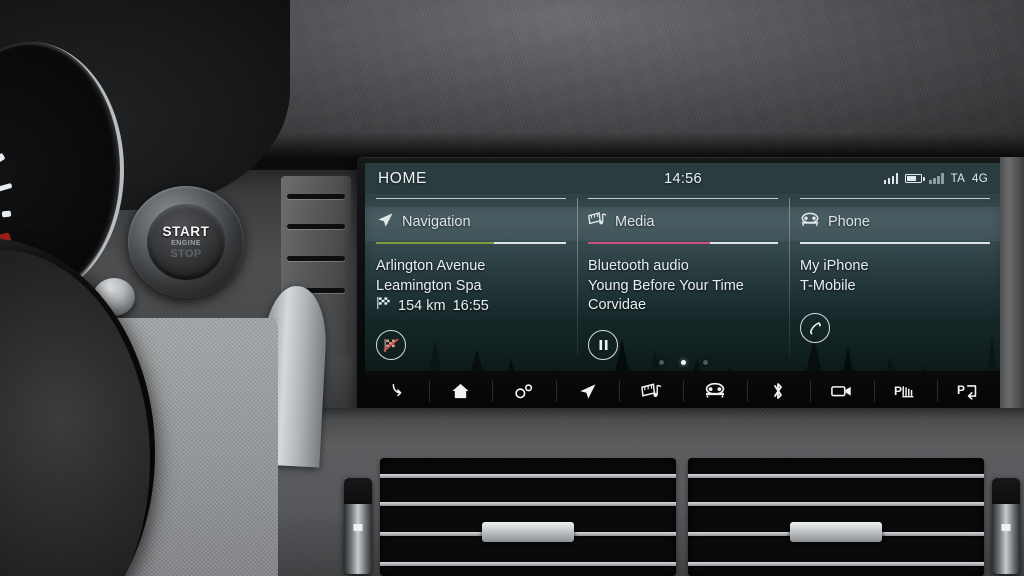  I want to click on media-artist: Corvidae, so click(617, 305).